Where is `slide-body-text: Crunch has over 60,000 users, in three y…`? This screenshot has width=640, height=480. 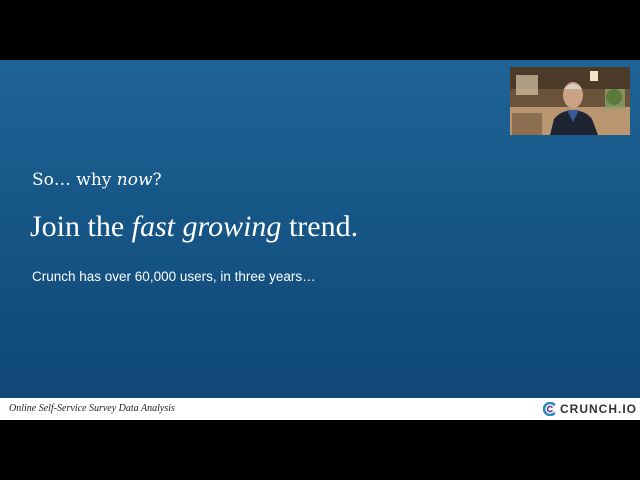 slide-body-text: Crunch has over 60,000 users, in three y… is located at coordinates (174, 276).